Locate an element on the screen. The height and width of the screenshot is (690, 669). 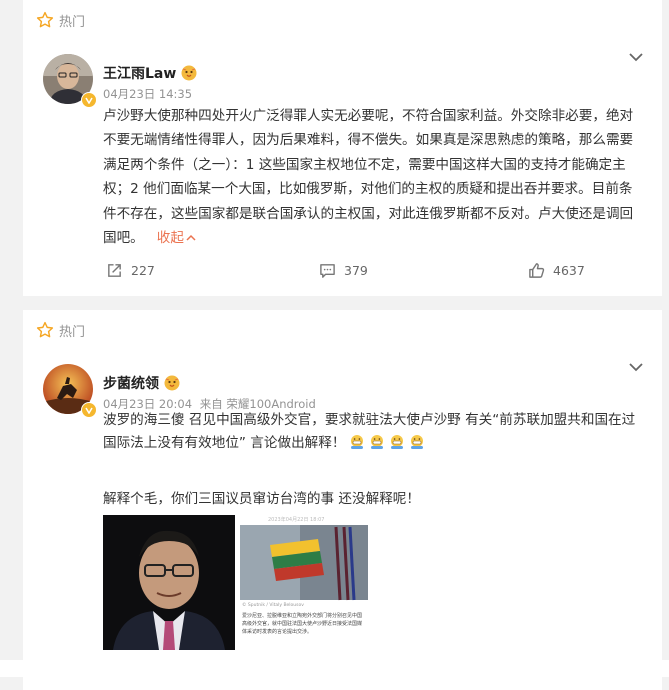
share-icon is located at coordinates (114, 270).